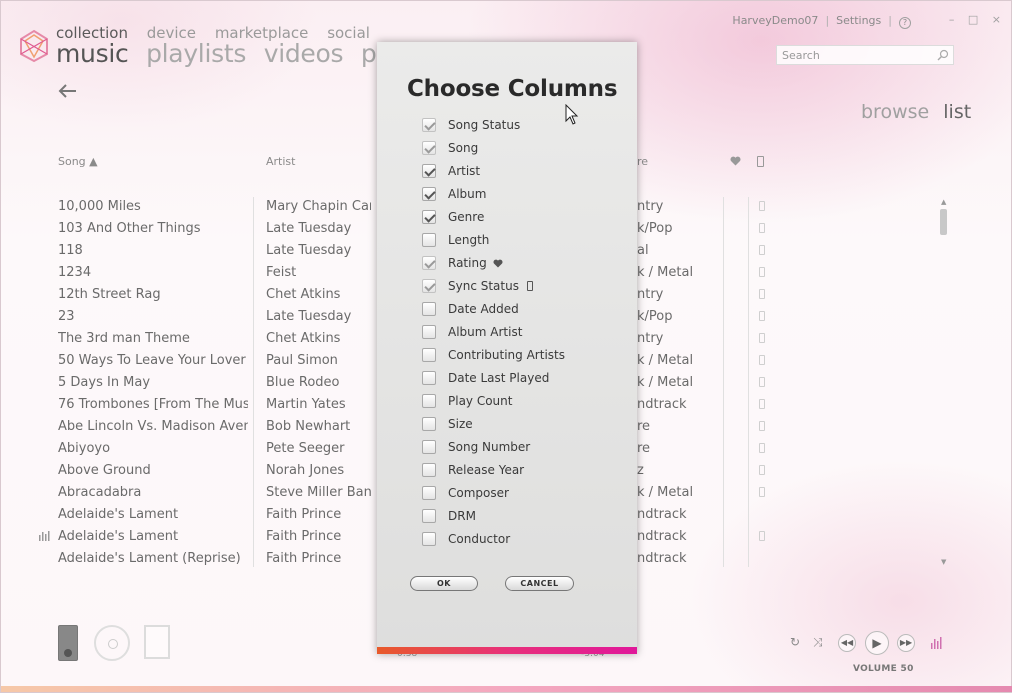 Image resolution: width=1012 pixels, height=693 pixels. What do you see at coordinates (775, 20) in the screenshot?
I see `username-link: HarveyDemo07` at bounding box center [775, 20].